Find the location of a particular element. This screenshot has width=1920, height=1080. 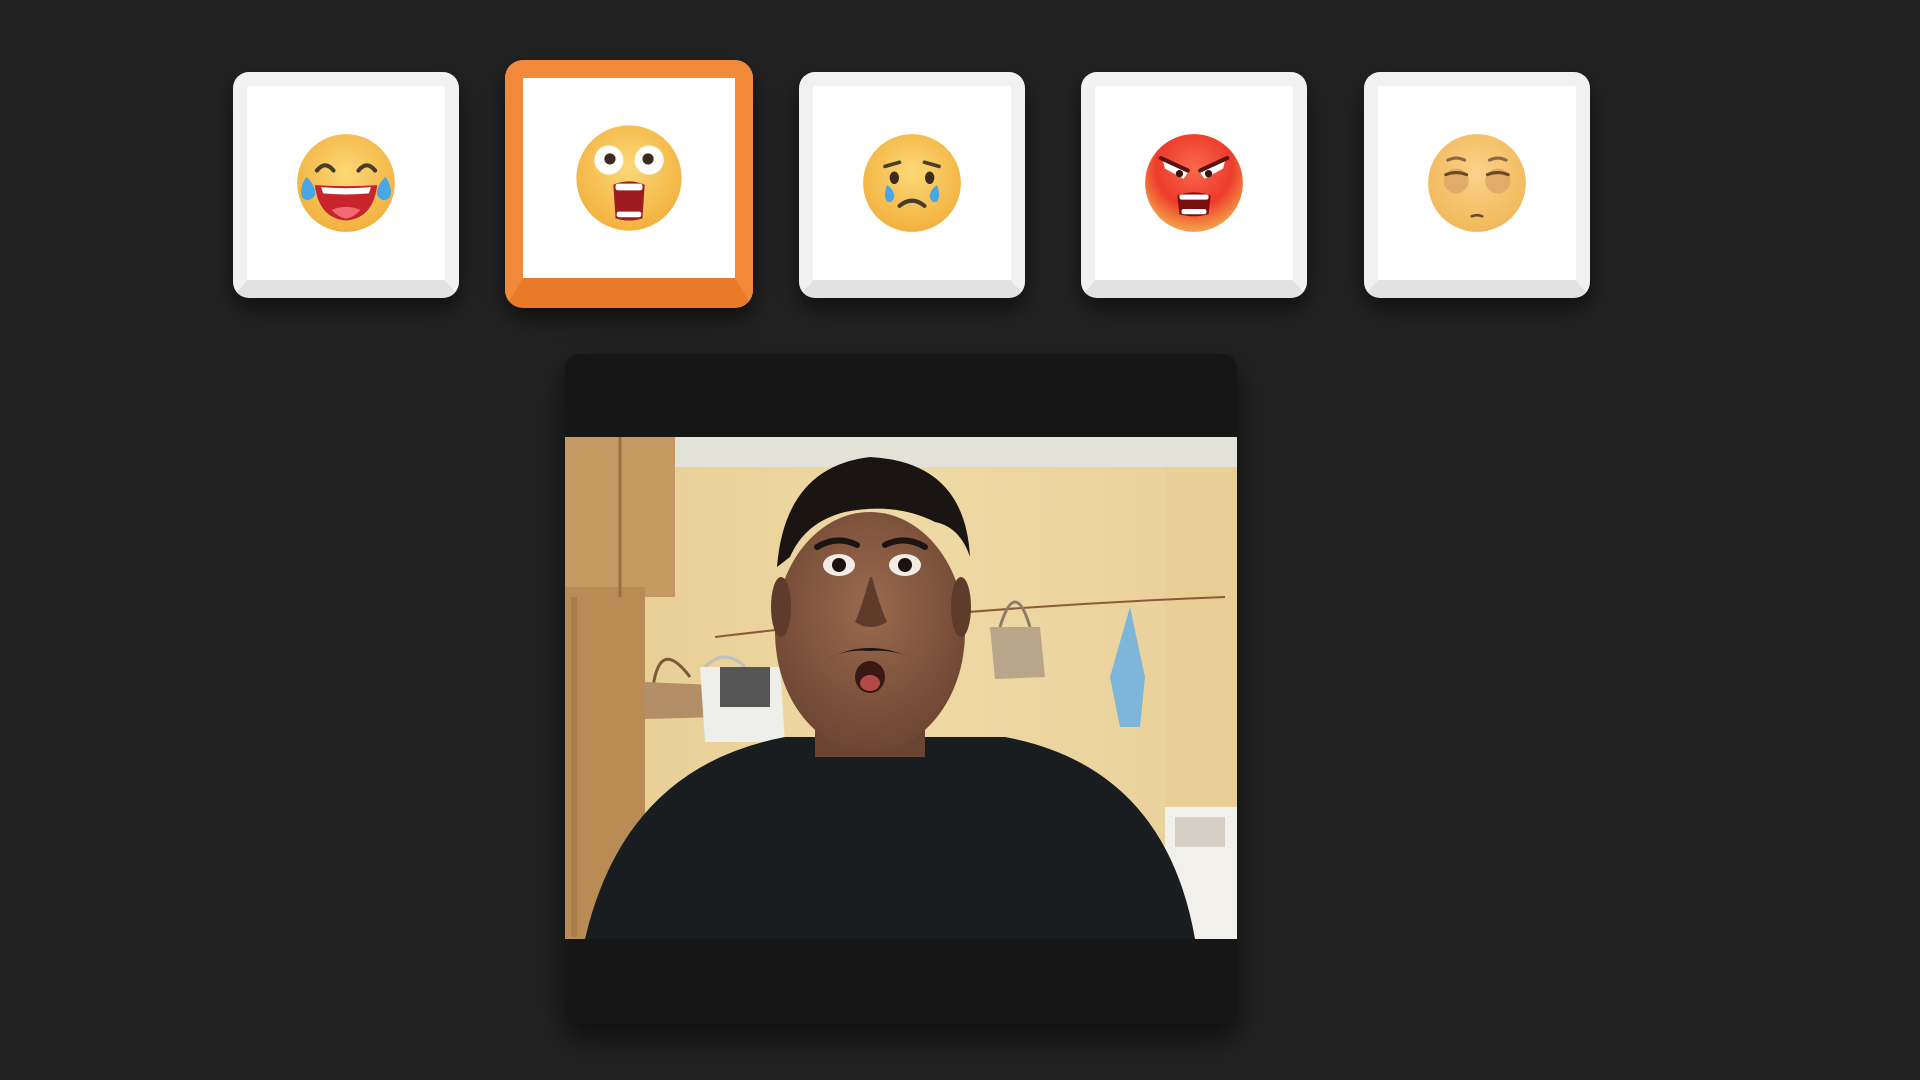

emoji-option-surprised is located at coordinates (629, 184).